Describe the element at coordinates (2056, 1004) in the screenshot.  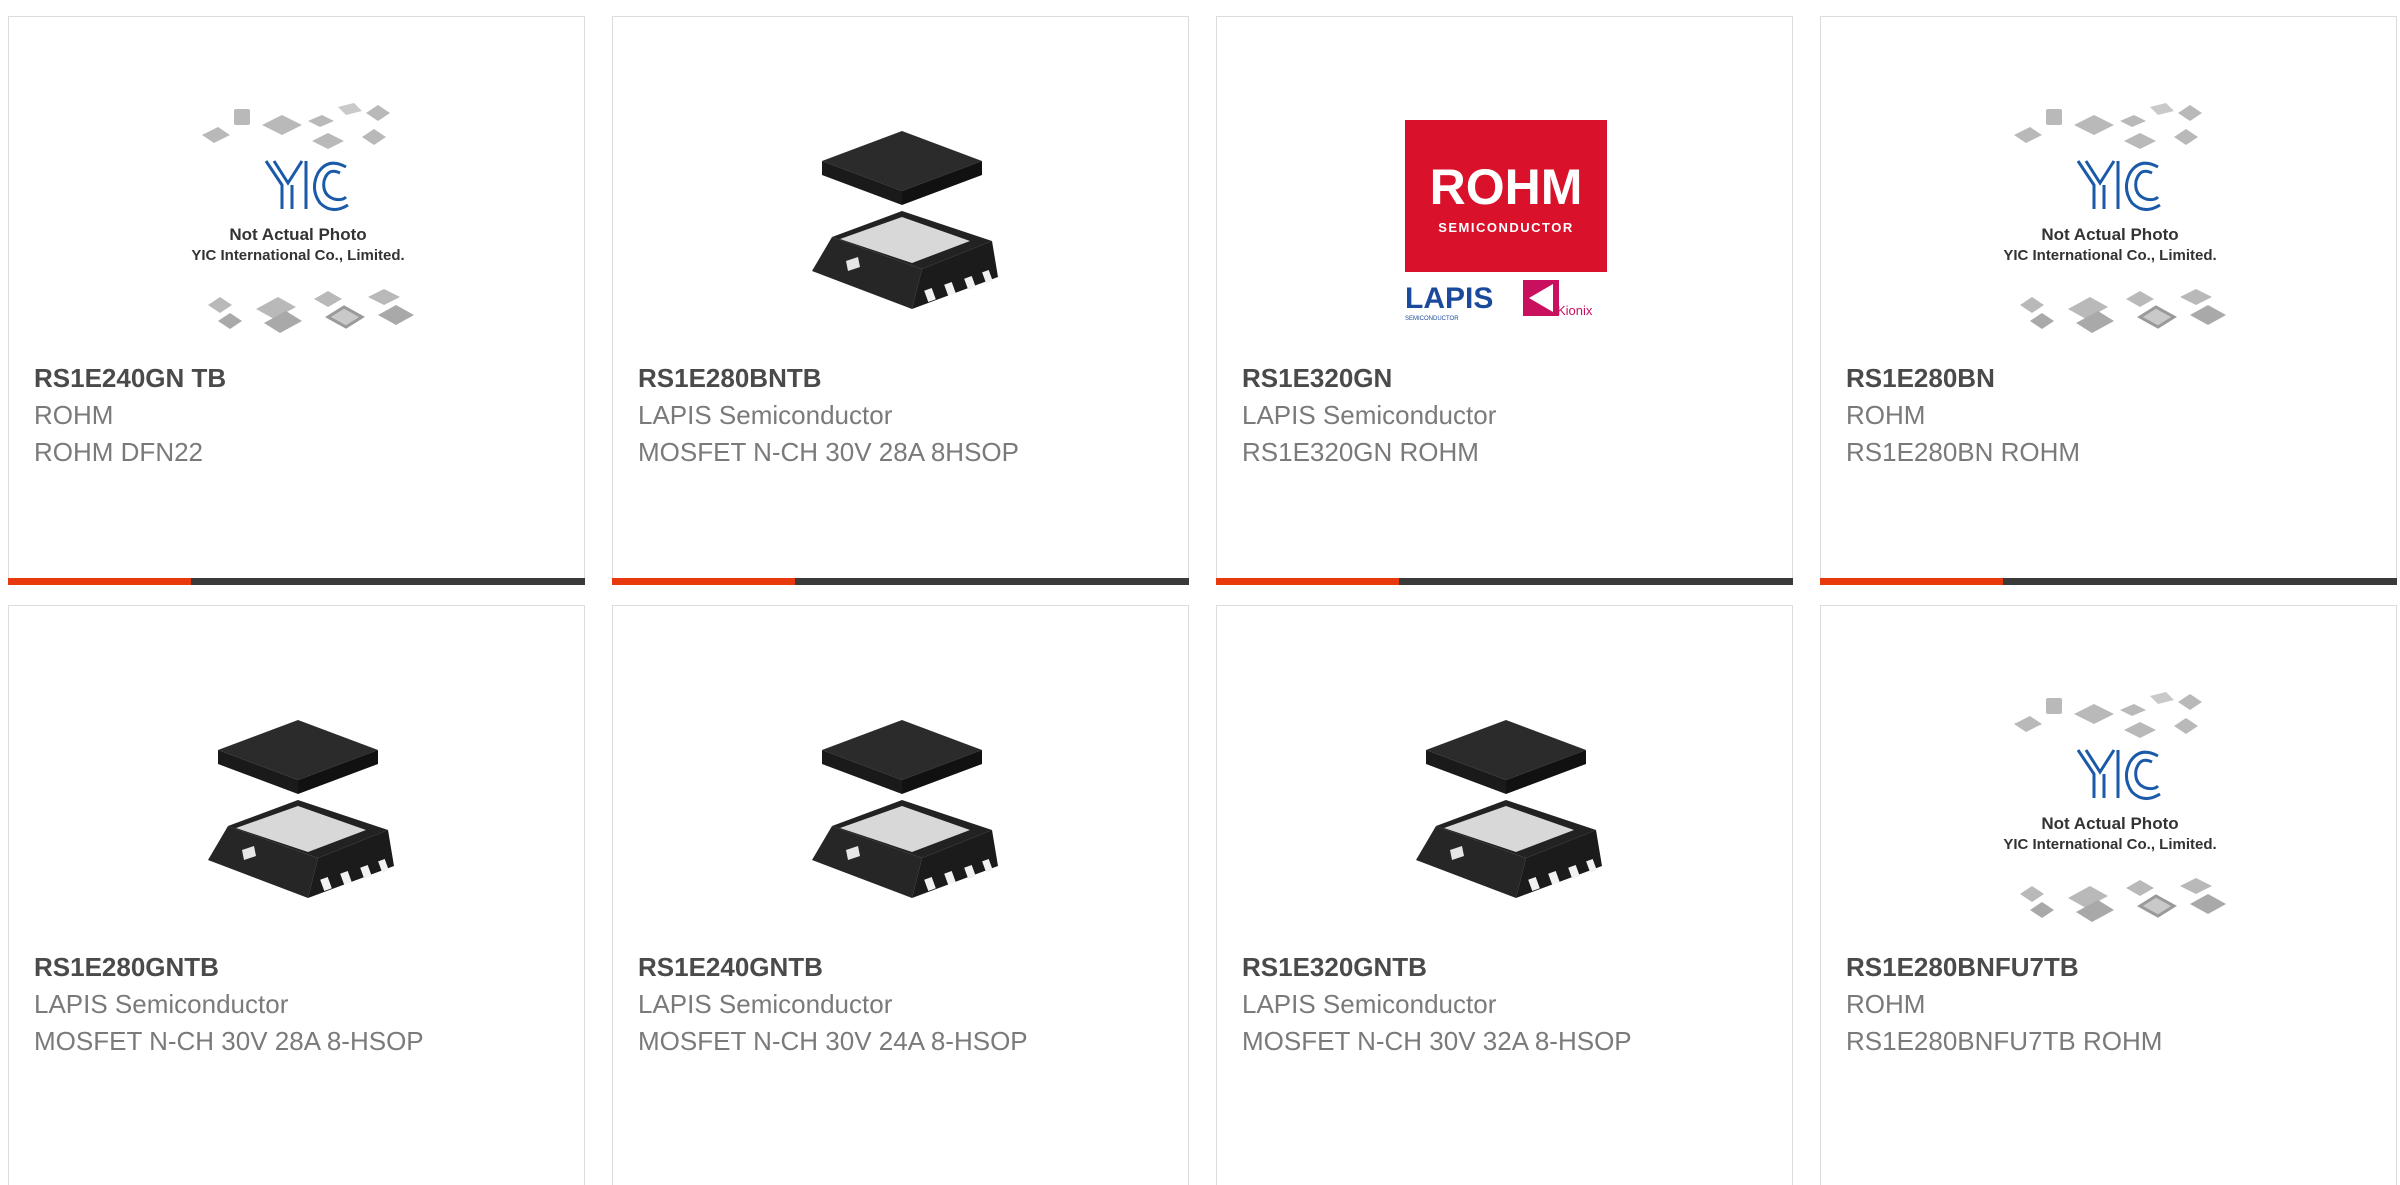
I see `product-info: RS1E280BNFU7TB ROHM RS1E280BNFU7TB ROHM` at that location.